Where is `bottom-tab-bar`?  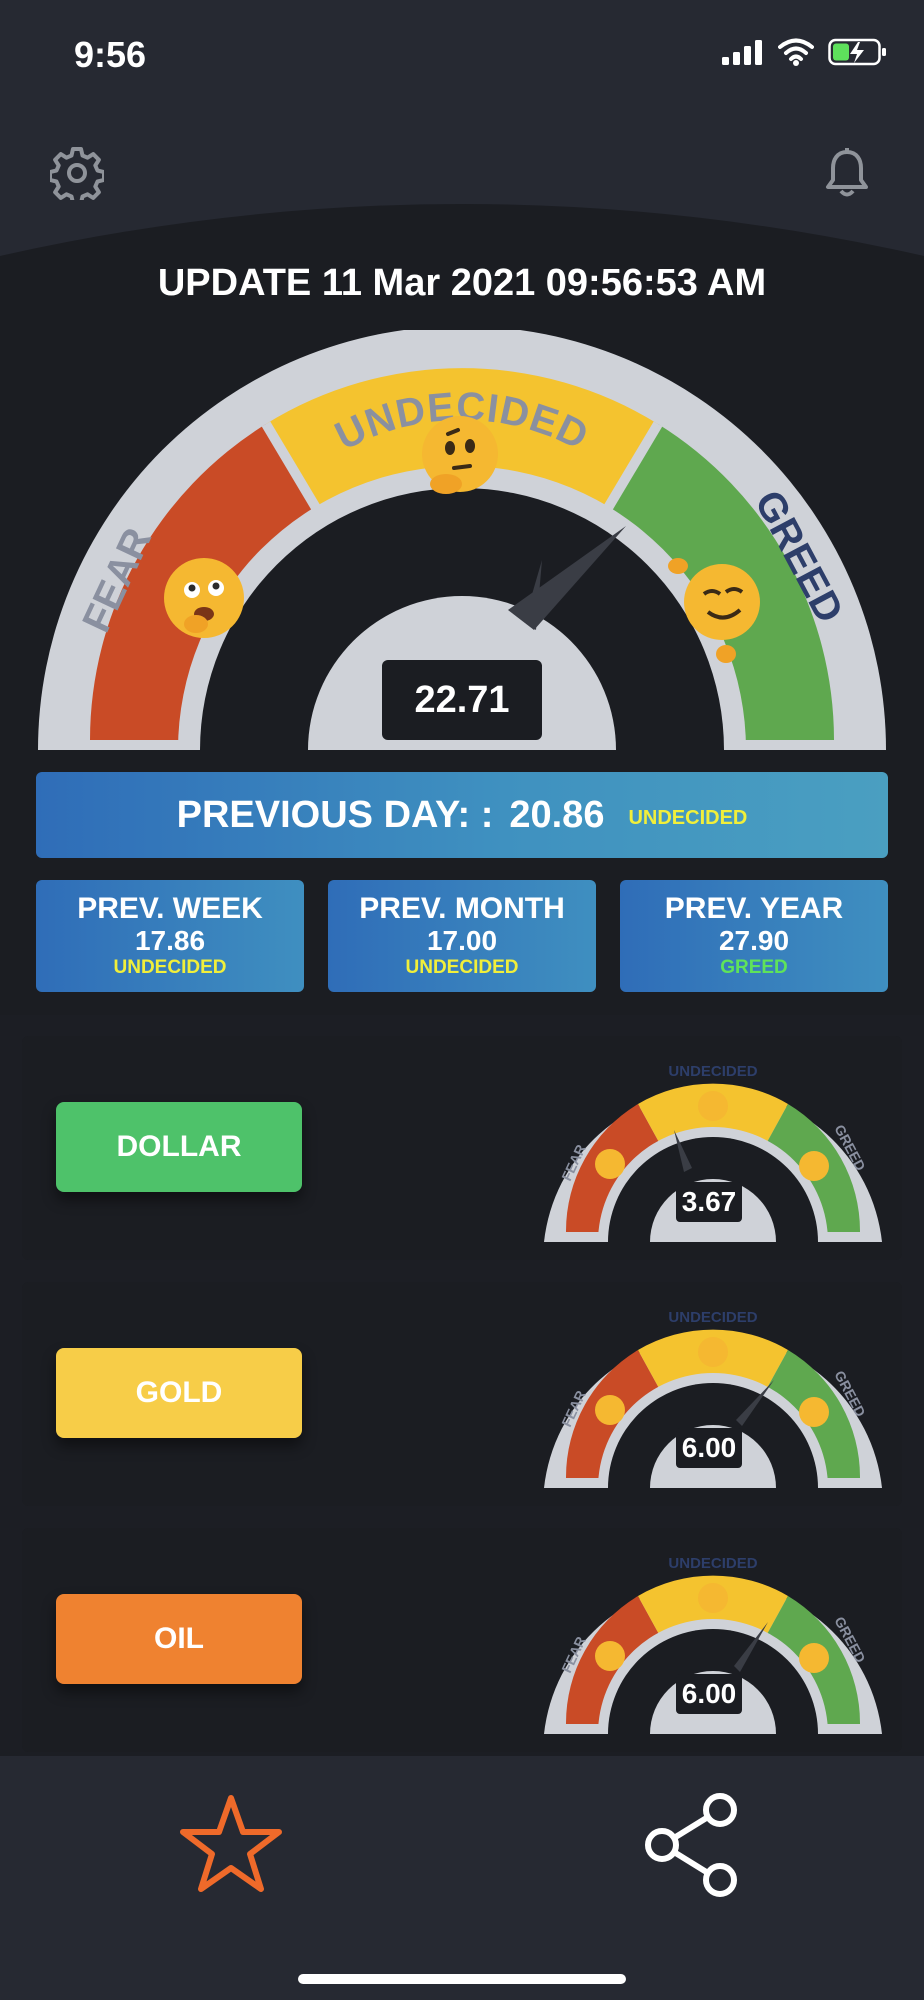 bottom-tab-bar is located at coordinates (462, 1878).